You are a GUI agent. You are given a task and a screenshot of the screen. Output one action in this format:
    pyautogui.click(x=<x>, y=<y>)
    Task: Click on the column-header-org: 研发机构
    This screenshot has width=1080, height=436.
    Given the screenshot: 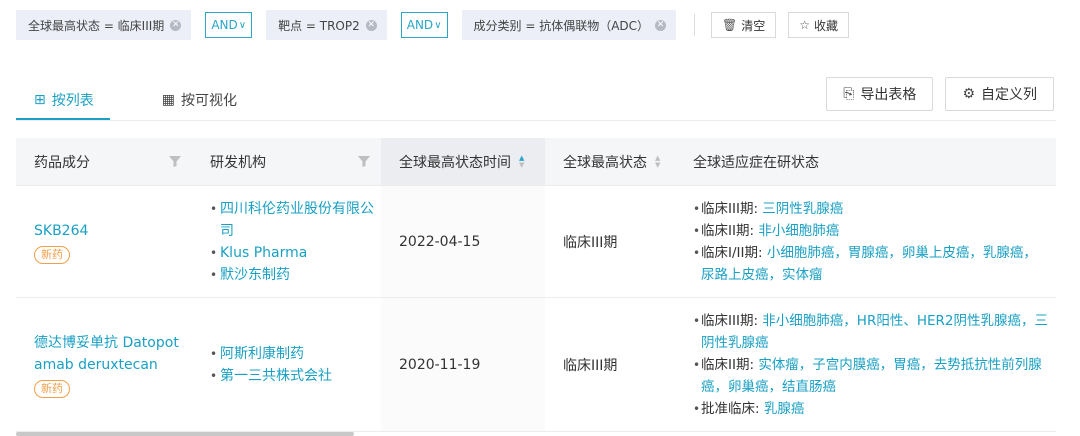 What is the action you would take?
    pyautogui.click(x=286, y=161)
    